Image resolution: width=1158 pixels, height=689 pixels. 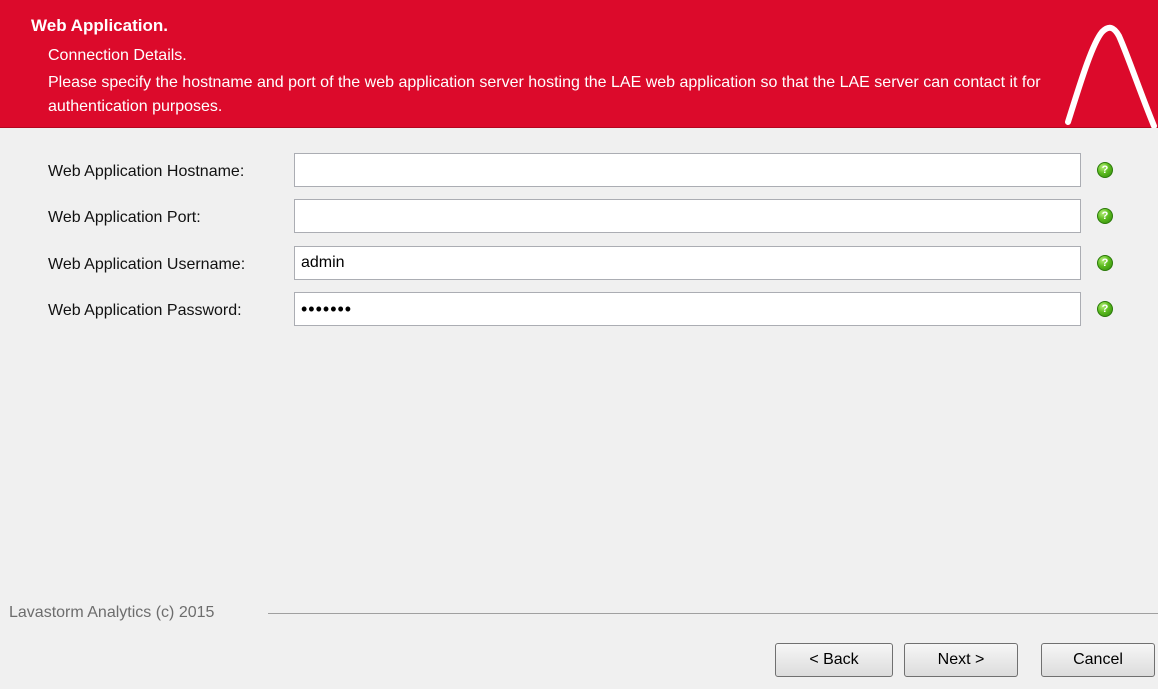 What do you see at coordinates (1105, 263) in the screenshot?
I see `username-help-icon: ?` at bounding box center [1105, 263].